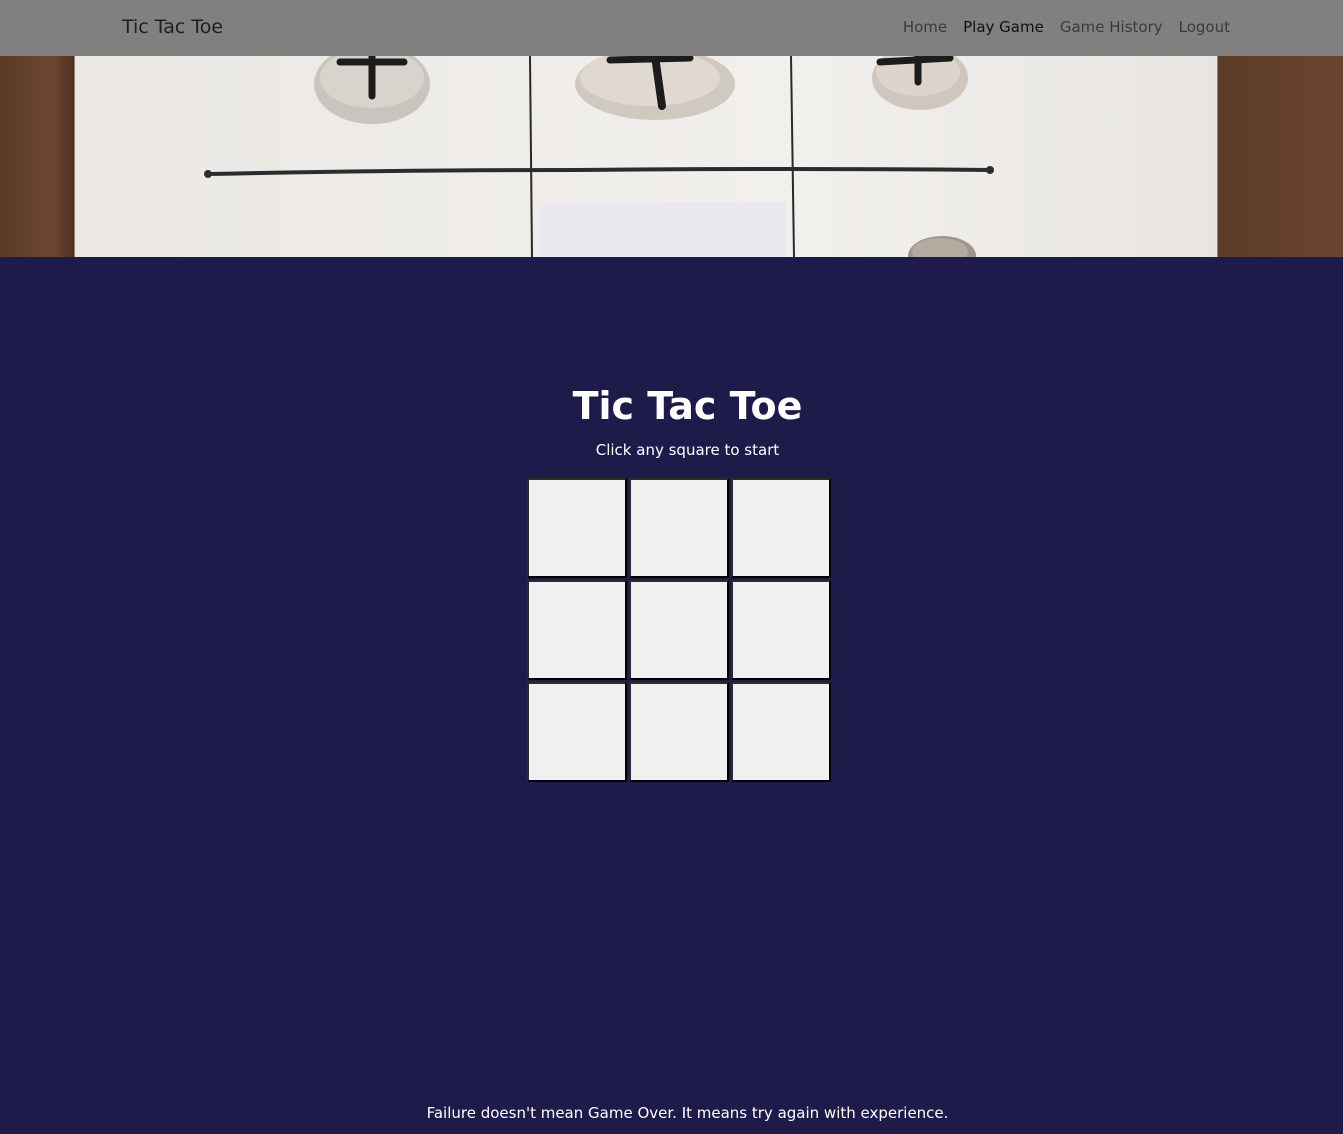  What do you see at coordinates (1111, 27) in the screenshot?
I see `nav-link-game-history: Game History` at bounding box center [1111, 27].